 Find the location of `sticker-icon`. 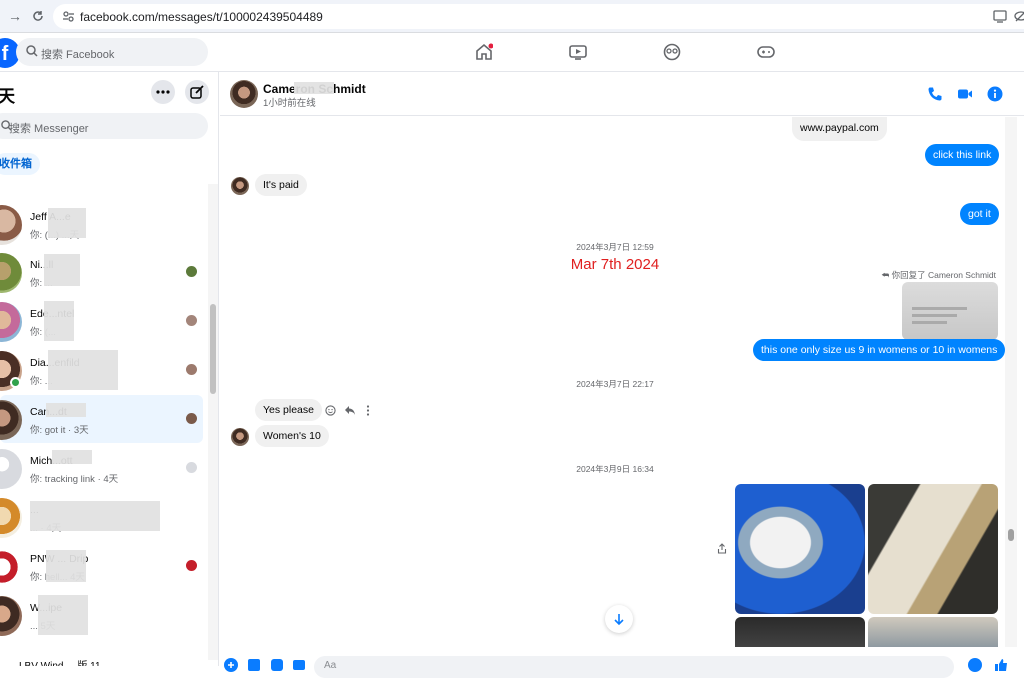

sticker-icon is located at coordinates (277, 665).